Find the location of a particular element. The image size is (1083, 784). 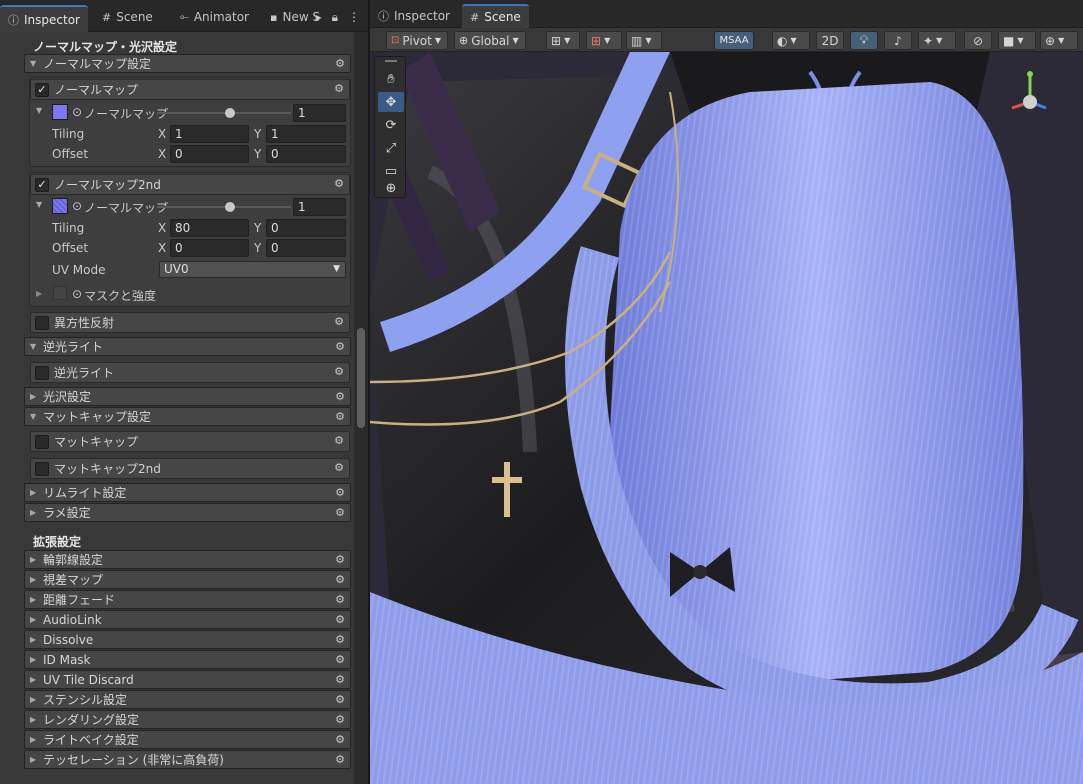

backlight-row: 逆光ライト ⚙ is located at coordinates (190, 372).